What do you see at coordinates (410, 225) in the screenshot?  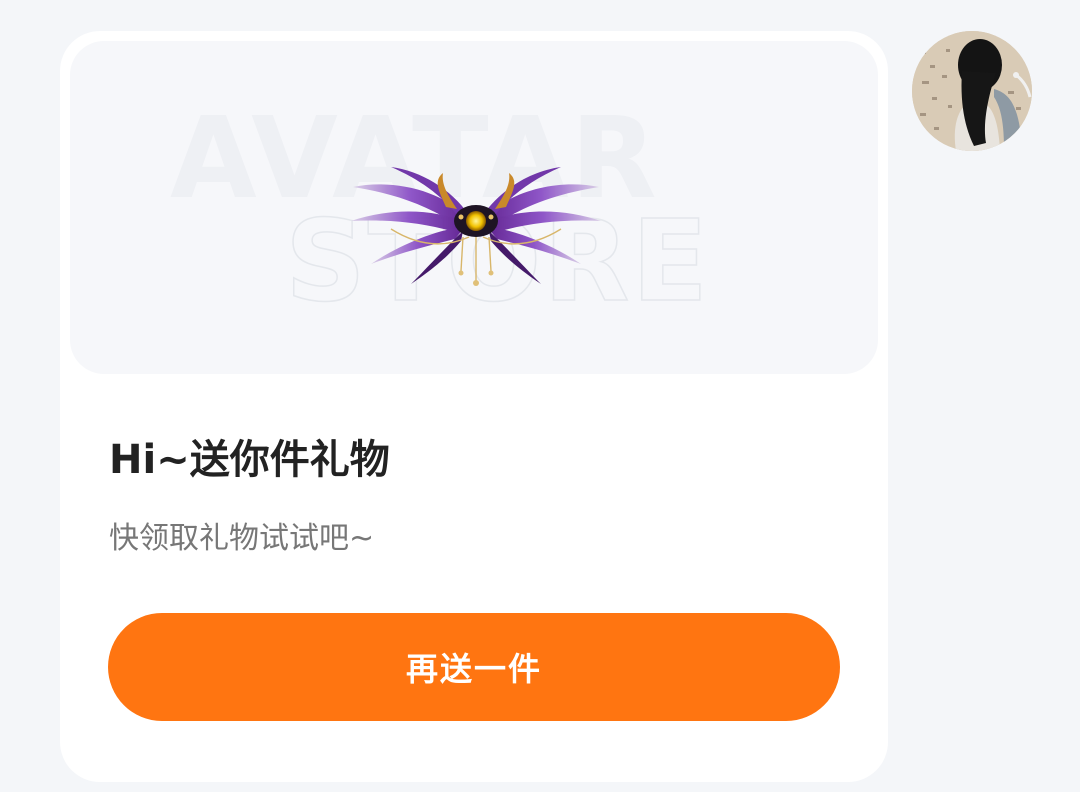 I see `left-wing` at bounding box center [410, 225].